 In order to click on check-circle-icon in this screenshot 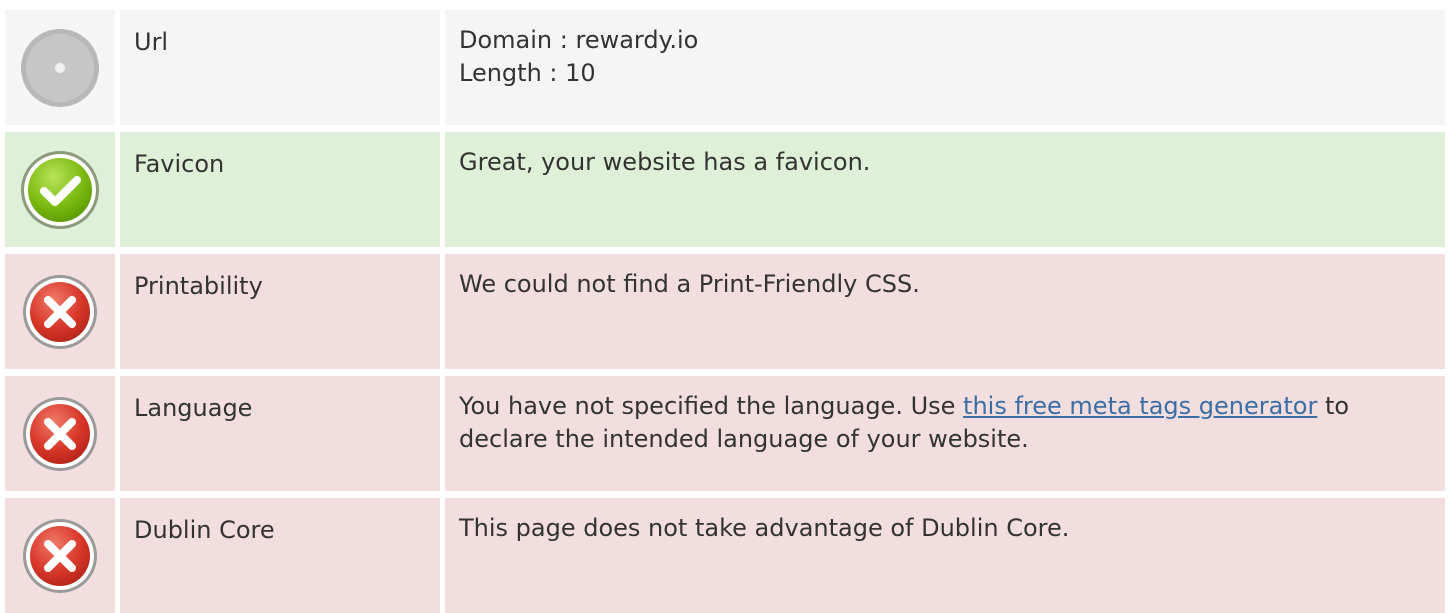, I will do `click(60, 190)`.